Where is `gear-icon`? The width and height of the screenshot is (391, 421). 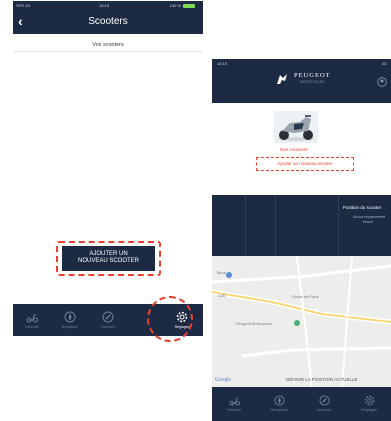
gear-icon is located at coordinates (369, 400).